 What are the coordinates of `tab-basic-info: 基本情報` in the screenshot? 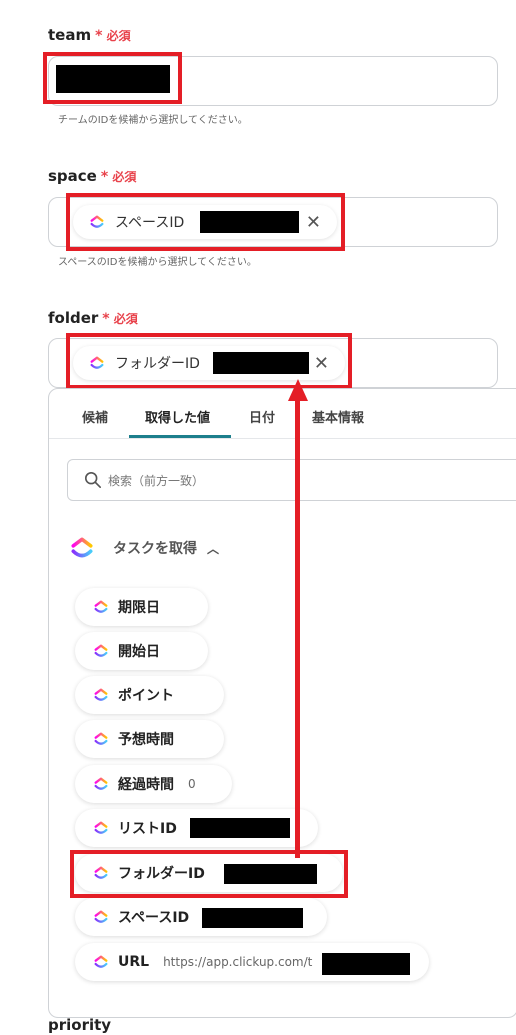 It's located at (338, 416).